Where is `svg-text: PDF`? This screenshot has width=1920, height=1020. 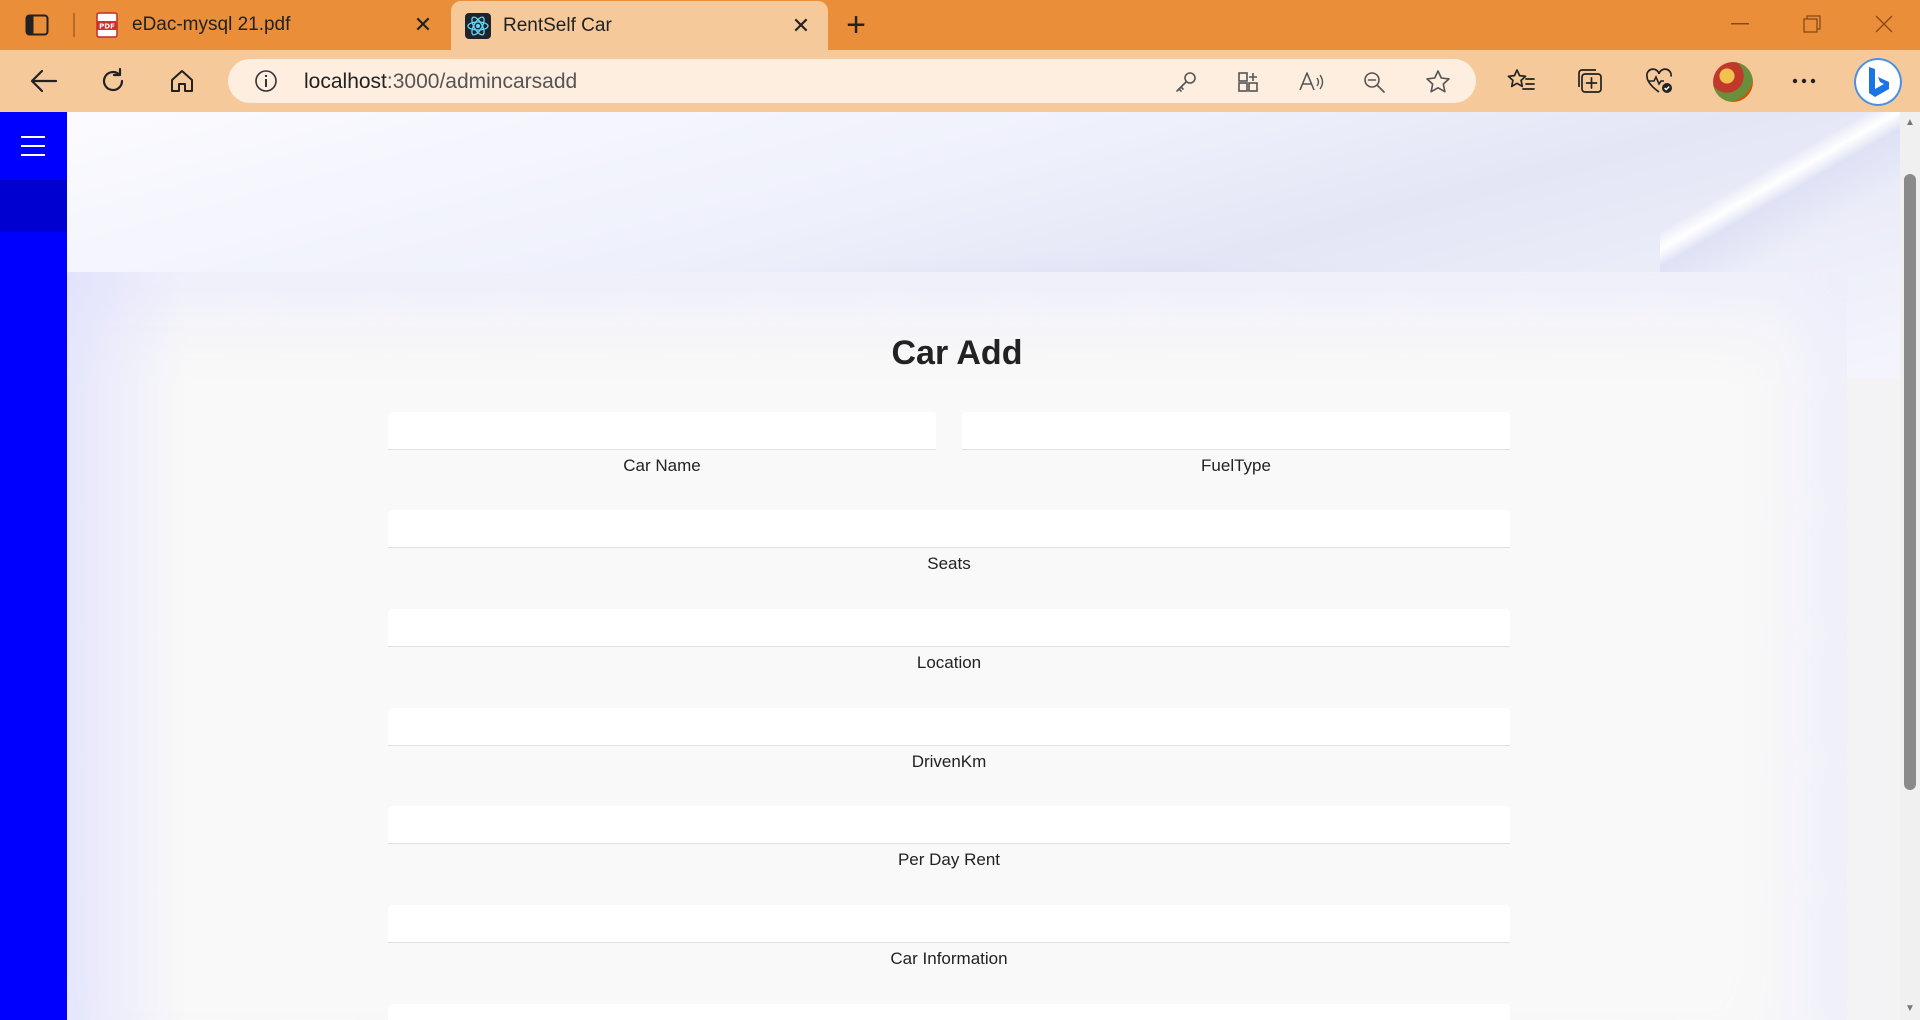 svg-text: PDF is located at coordinates (107, 27).